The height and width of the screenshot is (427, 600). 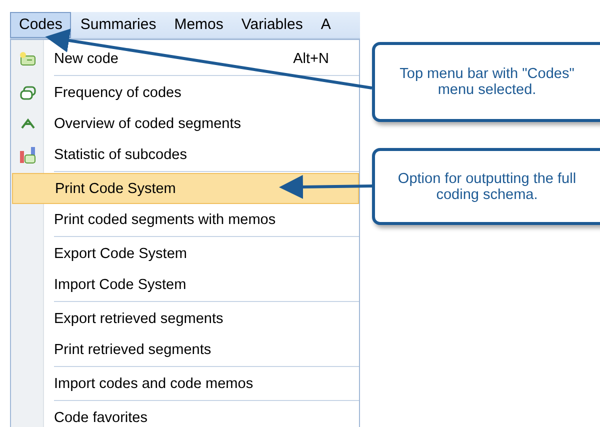 I want to click on menu-item: Export retrieved segments, so click(x=185, y=318).